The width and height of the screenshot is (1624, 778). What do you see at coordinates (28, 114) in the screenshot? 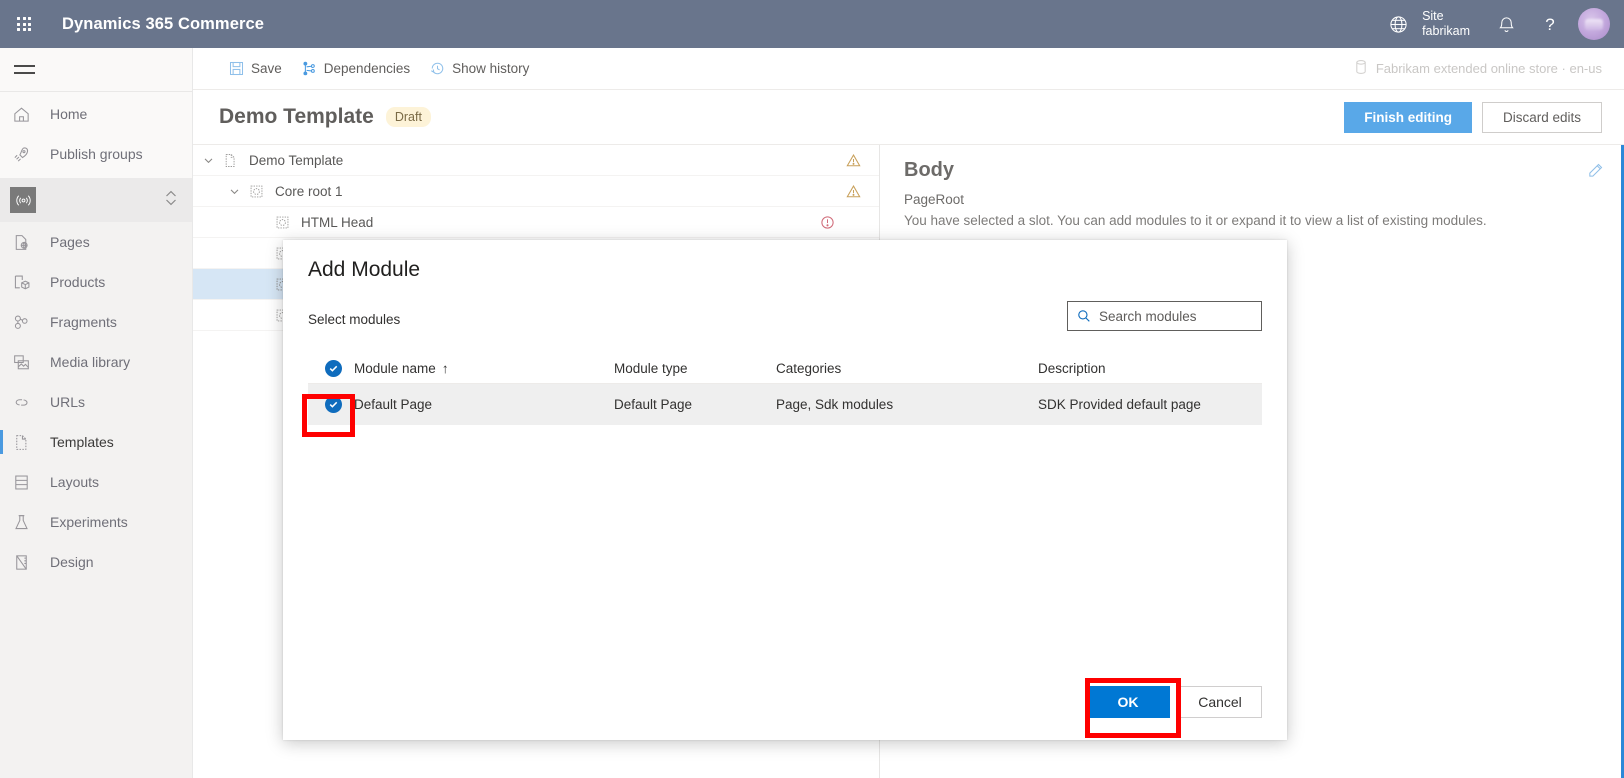
I see `home-icon` at bounding box center [28, 114].